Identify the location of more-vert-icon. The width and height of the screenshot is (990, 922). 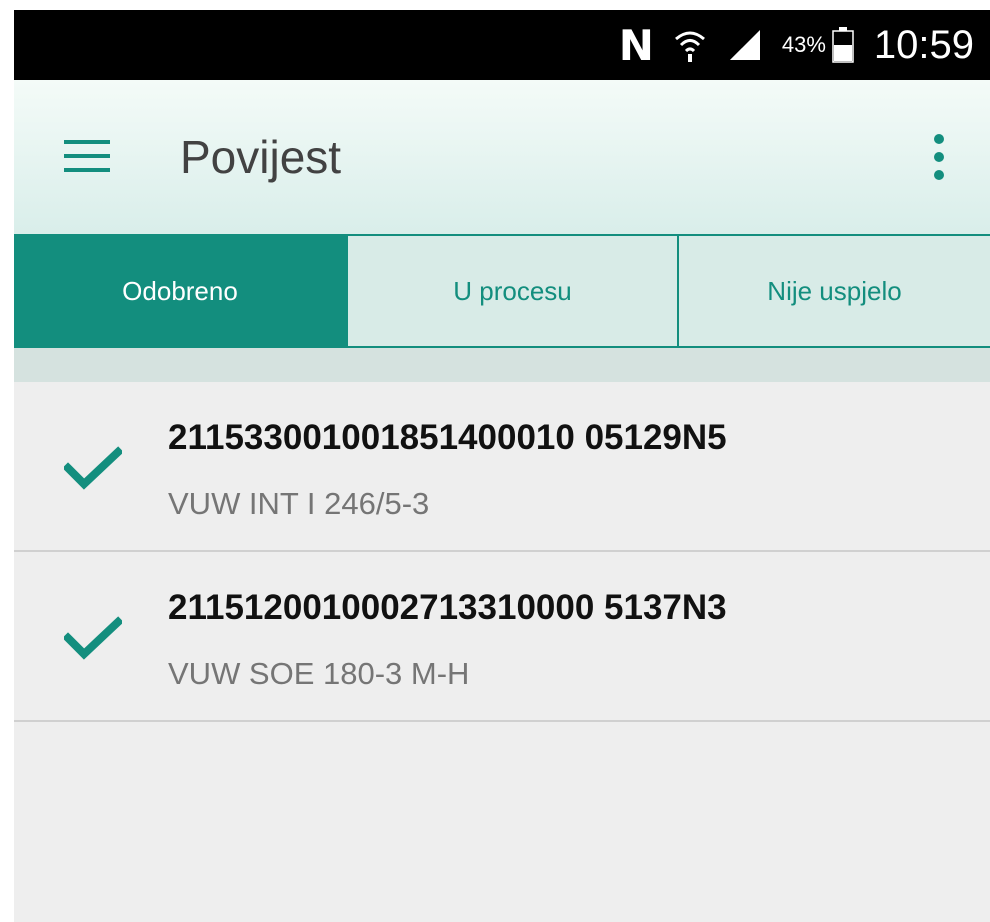
(940, 157).